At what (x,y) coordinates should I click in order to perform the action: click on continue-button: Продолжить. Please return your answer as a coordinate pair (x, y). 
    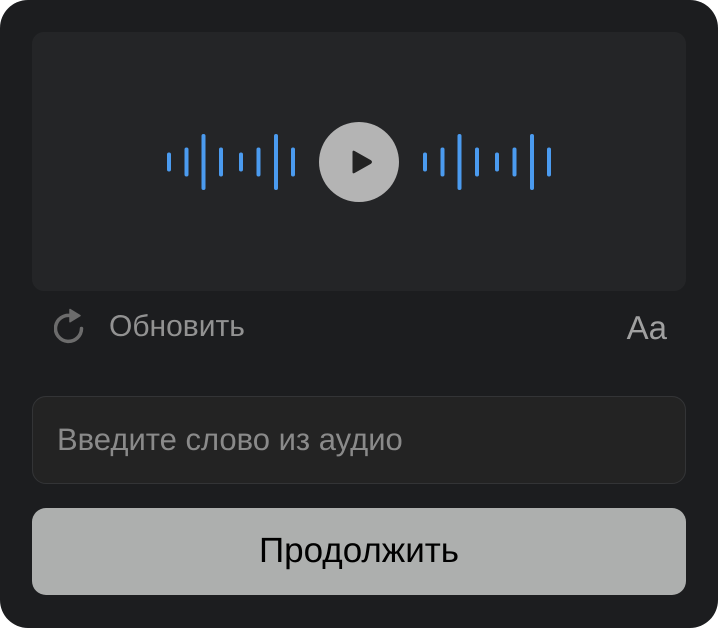
    Looking at the image, I should click on (359, 551).